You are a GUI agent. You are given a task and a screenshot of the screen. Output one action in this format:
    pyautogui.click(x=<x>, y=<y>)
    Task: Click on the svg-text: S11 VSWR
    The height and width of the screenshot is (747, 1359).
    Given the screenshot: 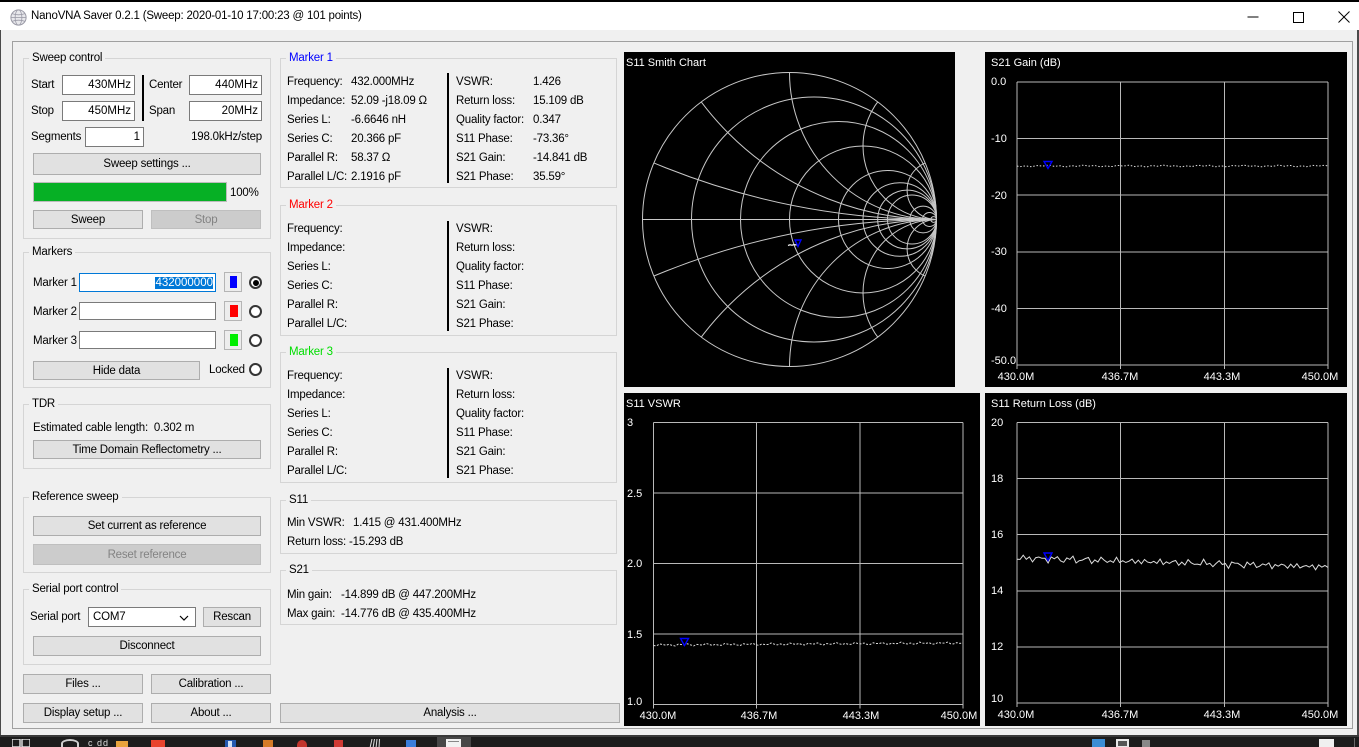 What is the action you would take?
    pyautogui.click(x=653, y=404)
    